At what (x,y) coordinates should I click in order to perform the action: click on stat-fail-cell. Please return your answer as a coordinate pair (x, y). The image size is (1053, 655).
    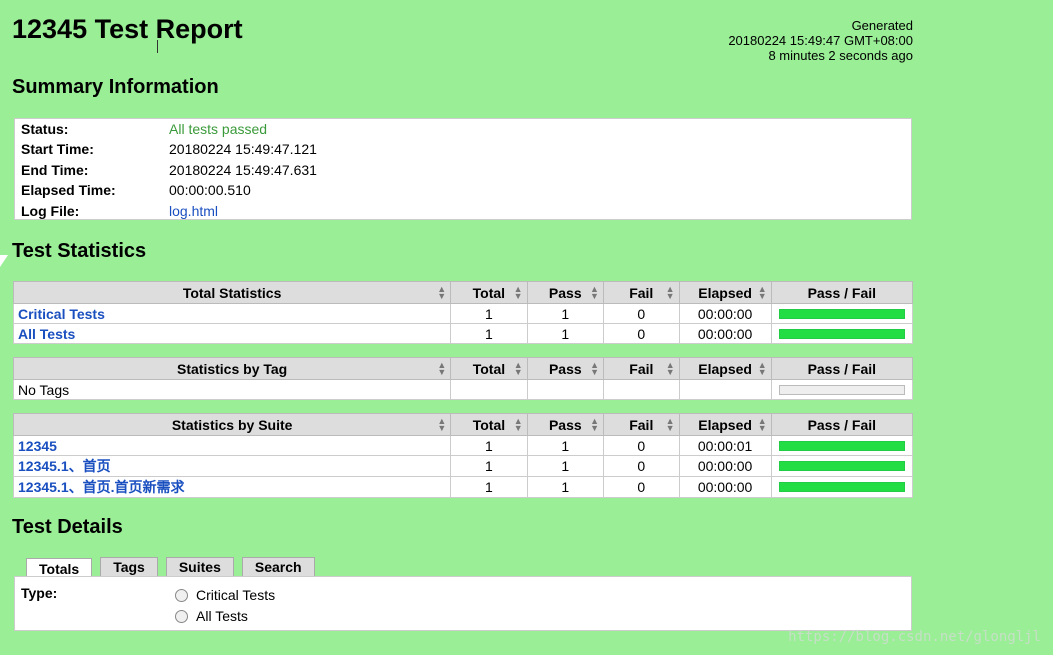
    Looking at the image, I should click on (641, 389).